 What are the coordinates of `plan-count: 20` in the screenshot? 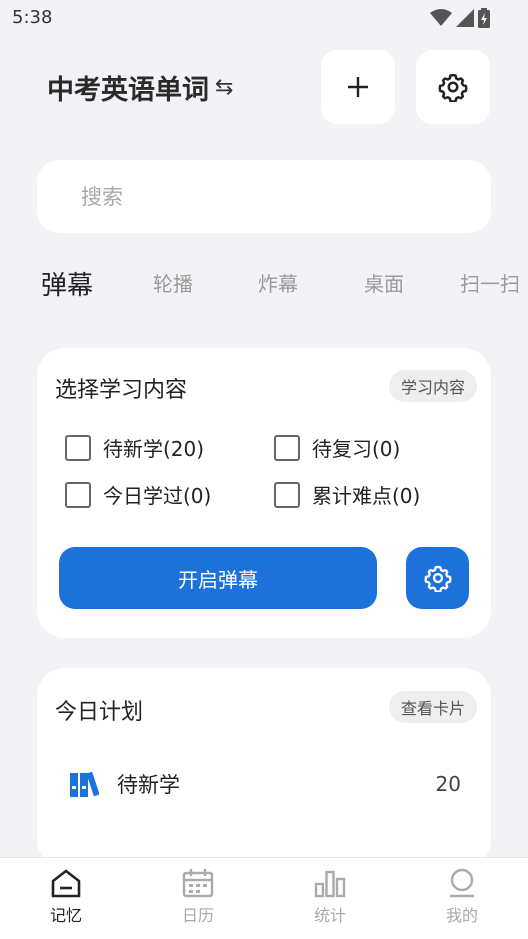 It's located at (448, 784).